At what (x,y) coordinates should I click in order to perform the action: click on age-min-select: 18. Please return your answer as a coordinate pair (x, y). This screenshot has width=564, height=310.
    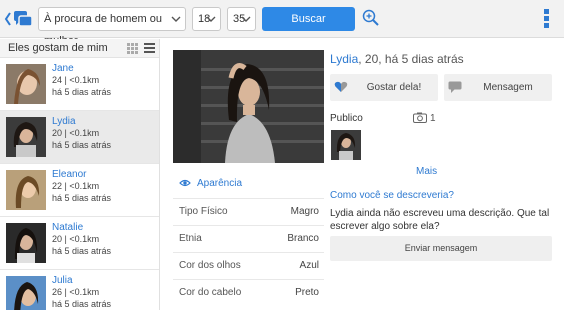
    Looking at the image, I should click on (206, 19).